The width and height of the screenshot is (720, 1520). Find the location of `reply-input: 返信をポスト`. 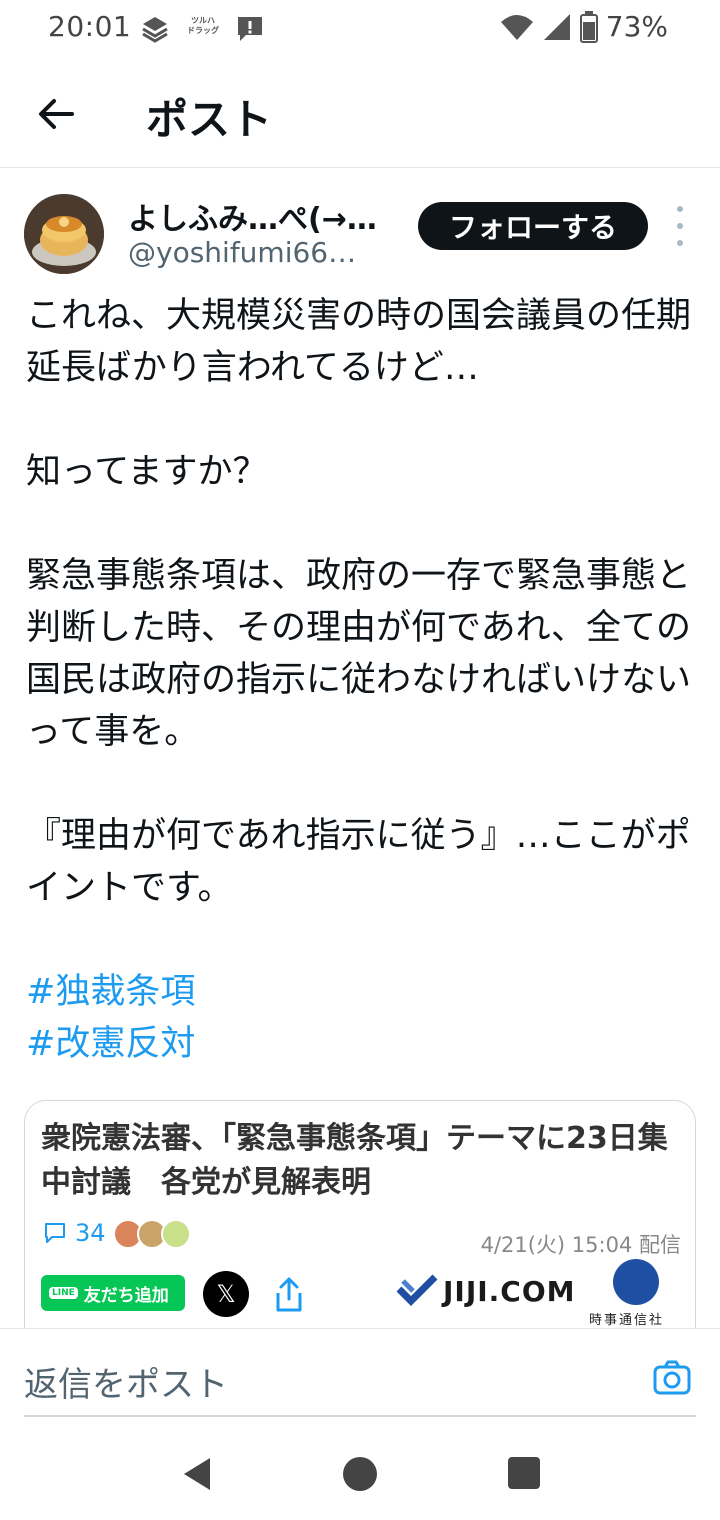

reply-input: 返信をポスト is located at coordinates (126, 1381).